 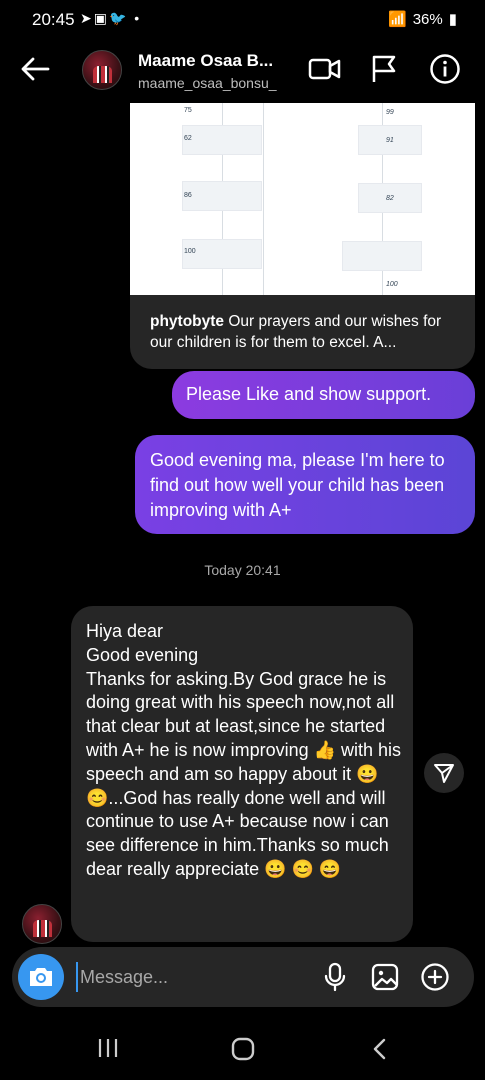 I want to click on battery-icon: ▮, so click(x=452, y=19).